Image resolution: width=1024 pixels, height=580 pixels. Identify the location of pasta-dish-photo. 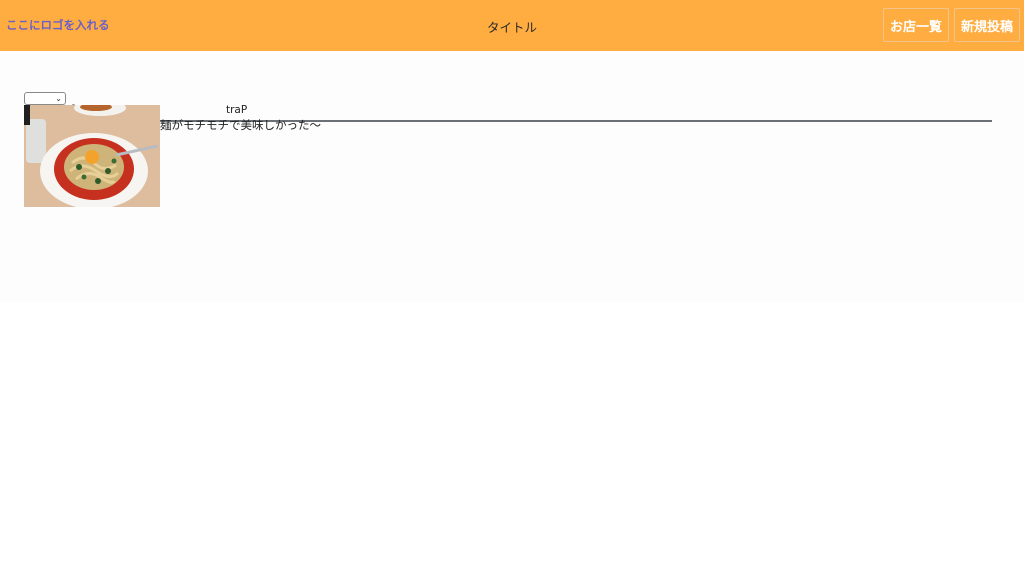
(92, 156).